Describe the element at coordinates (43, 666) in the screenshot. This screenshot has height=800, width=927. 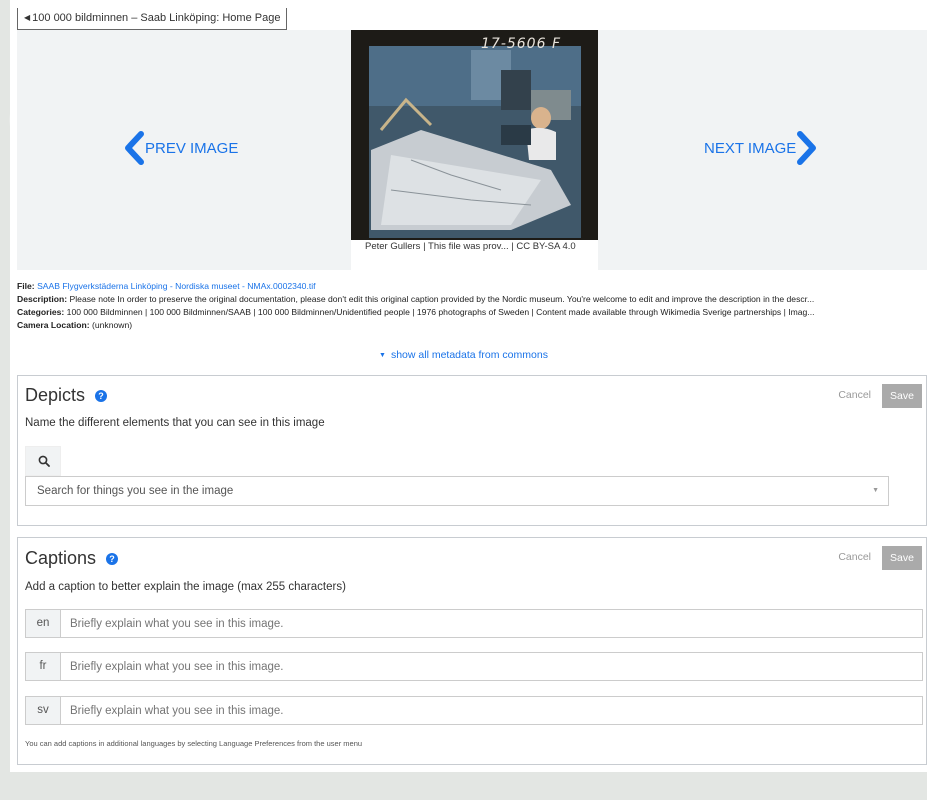
I see `caption-lang-label: fr` at that location.